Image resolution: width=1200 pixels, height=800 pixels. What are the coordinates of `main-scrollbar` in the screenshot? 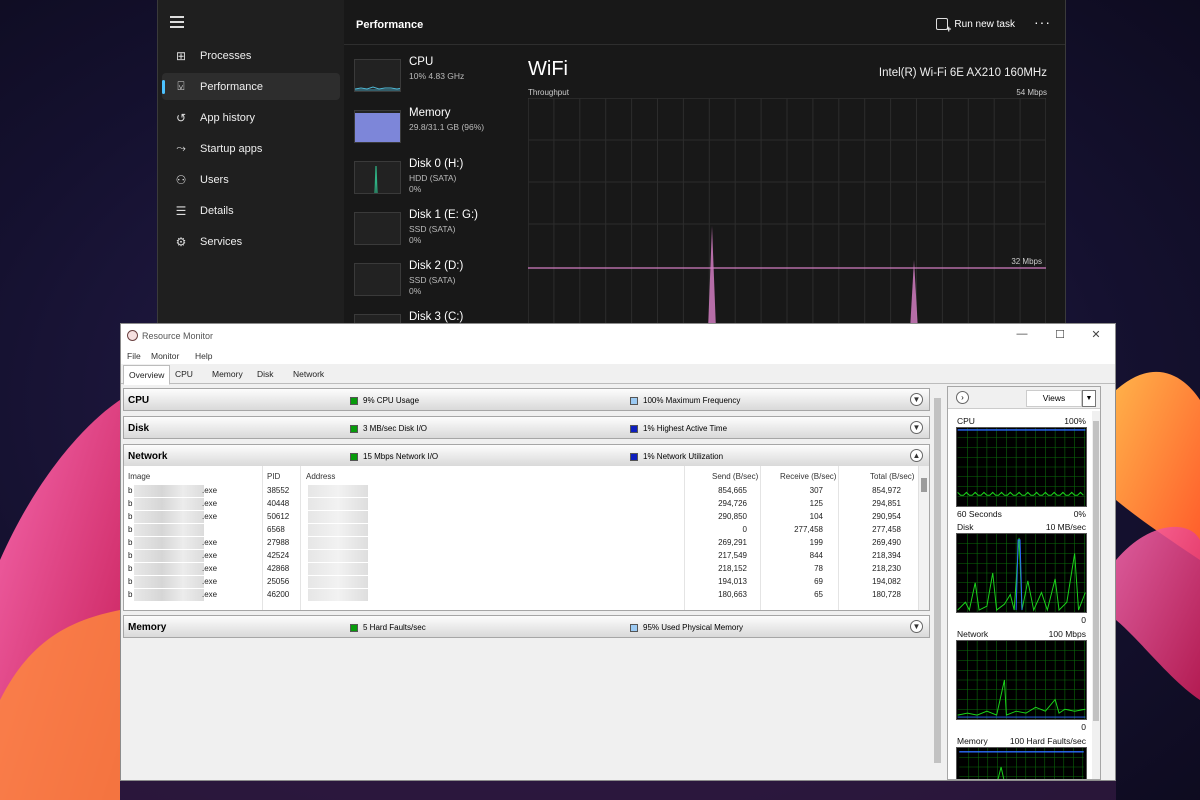 It's located at (938, 583).